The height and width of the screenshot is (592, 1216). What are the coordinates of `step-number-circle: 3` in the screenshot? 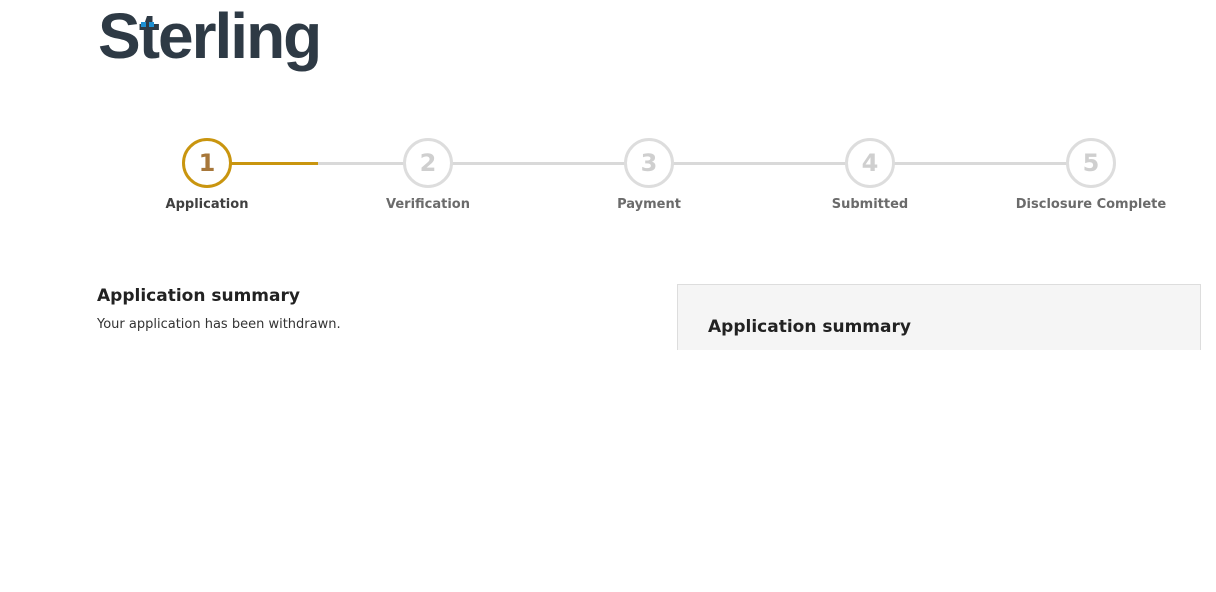 It's located at (649, 163).